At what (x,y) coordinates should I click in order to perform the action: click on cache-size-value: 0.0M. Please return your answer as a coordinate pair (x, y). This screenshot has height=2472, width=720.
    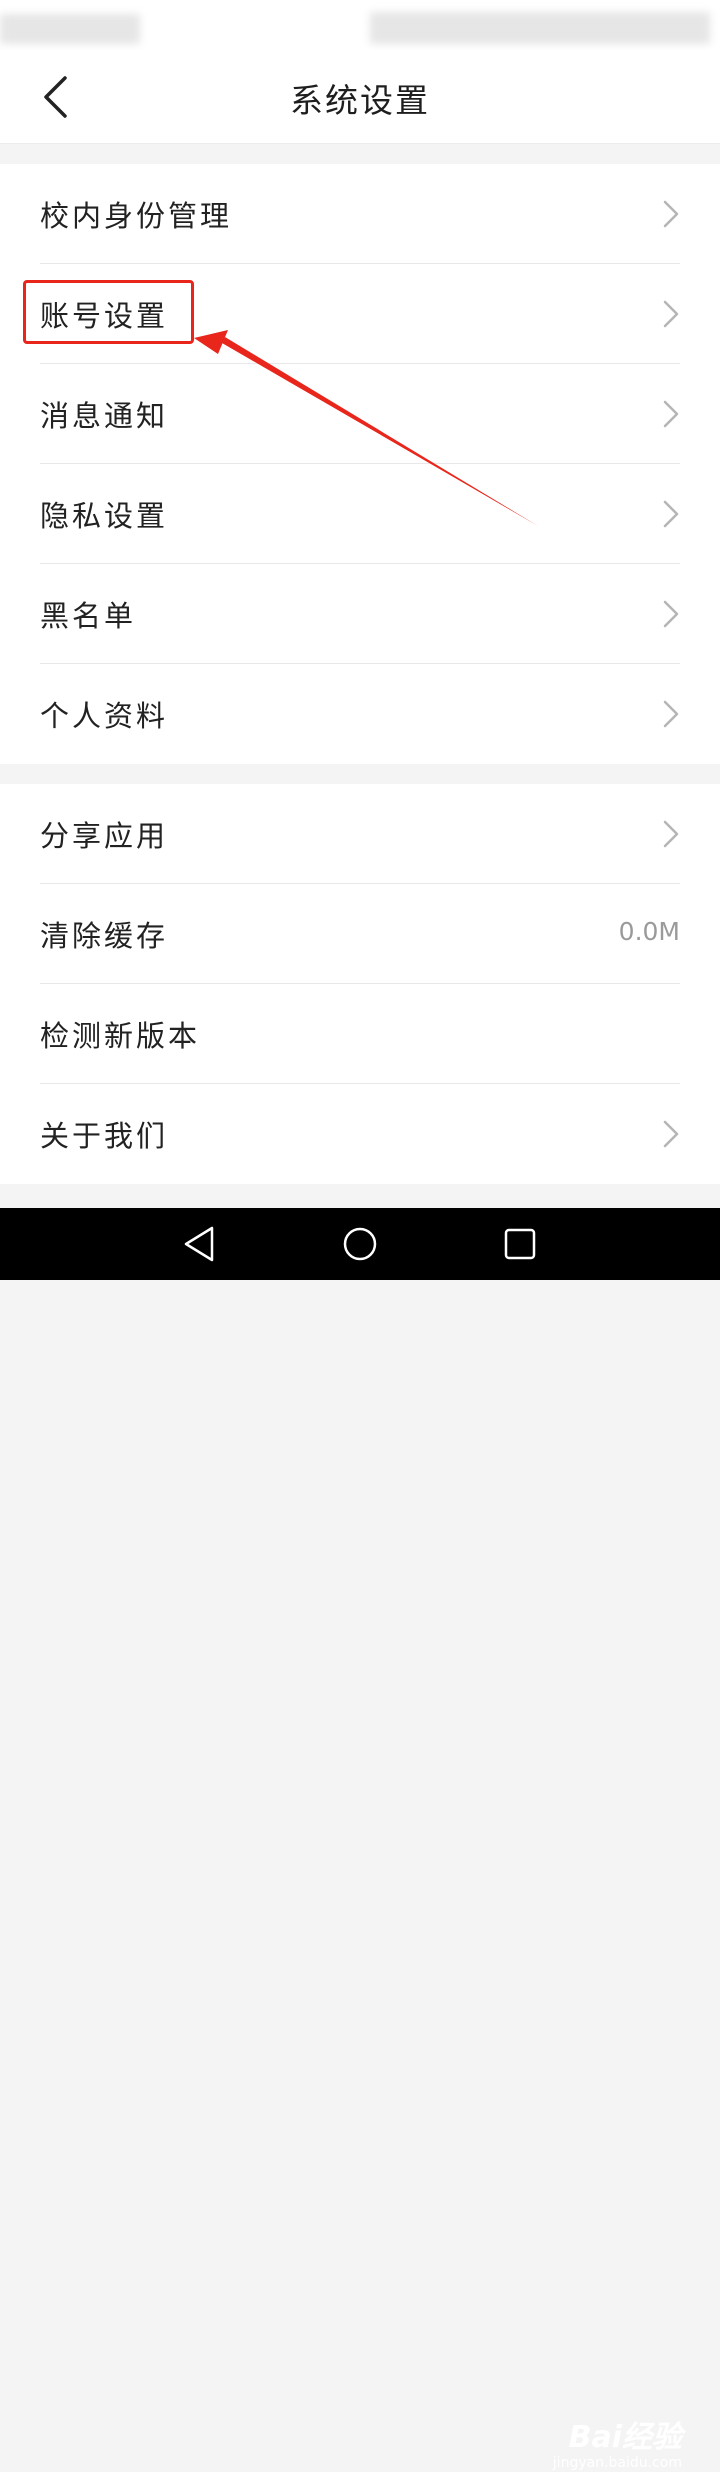
    Looking at the image, I should click on (649, 931).